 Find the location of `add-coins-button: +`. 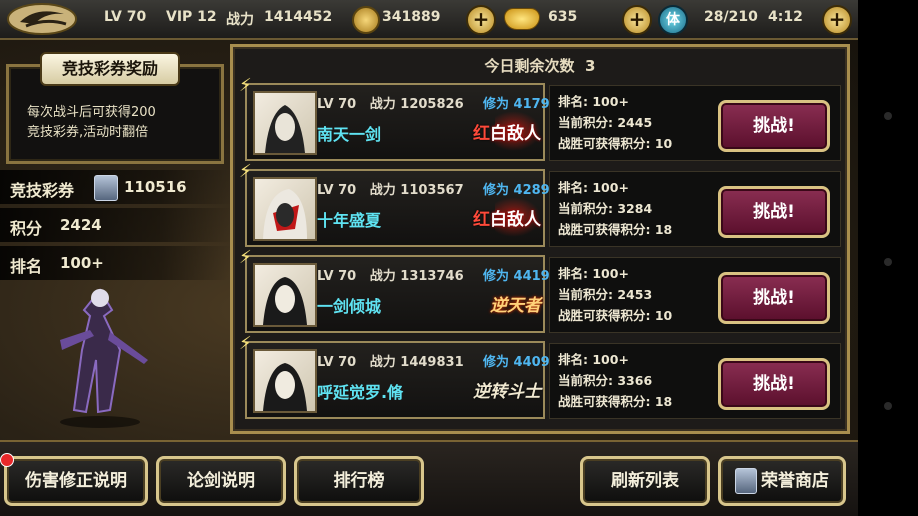

add-coins-button: + is located at coordinates (481, 20).